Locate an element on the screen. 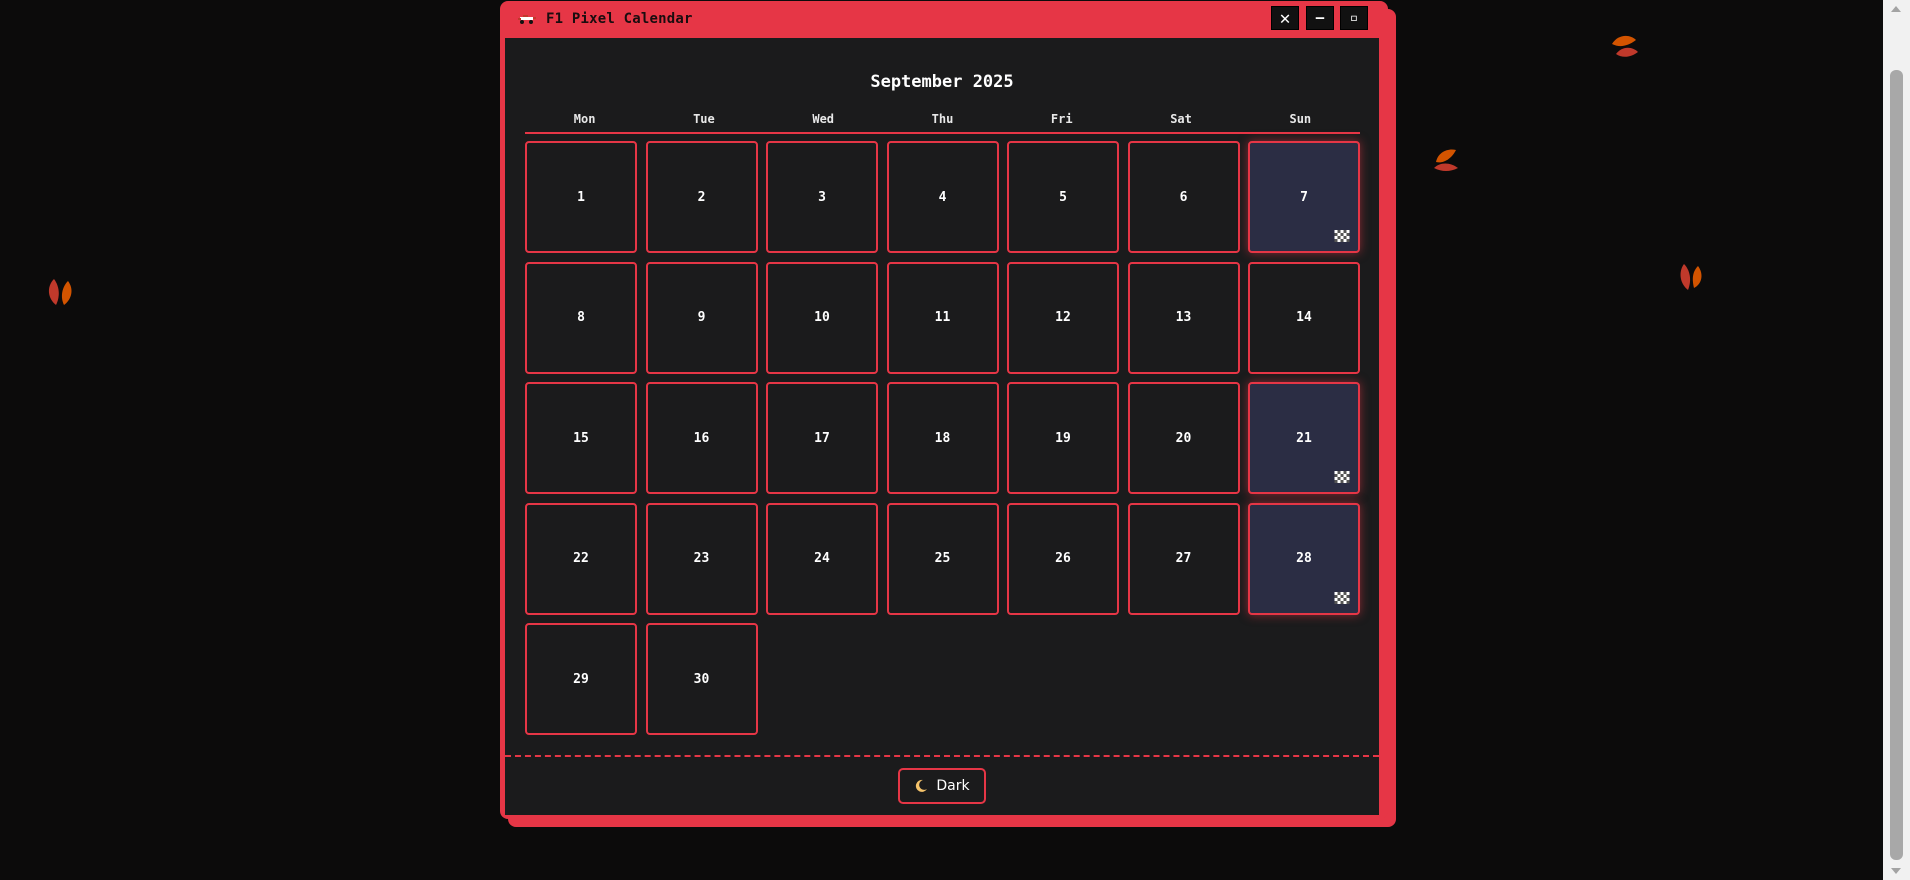 The height and width of the screenshot is (880, 1910). day-cell: 30 is located at coordinates (701, 679).